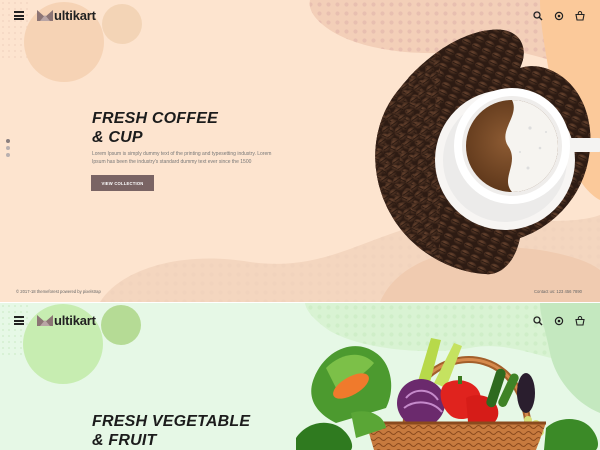 Image resolution: width=600 pixels, height=450 pixels. I want to click on slider-pagination, so click(8, 149).